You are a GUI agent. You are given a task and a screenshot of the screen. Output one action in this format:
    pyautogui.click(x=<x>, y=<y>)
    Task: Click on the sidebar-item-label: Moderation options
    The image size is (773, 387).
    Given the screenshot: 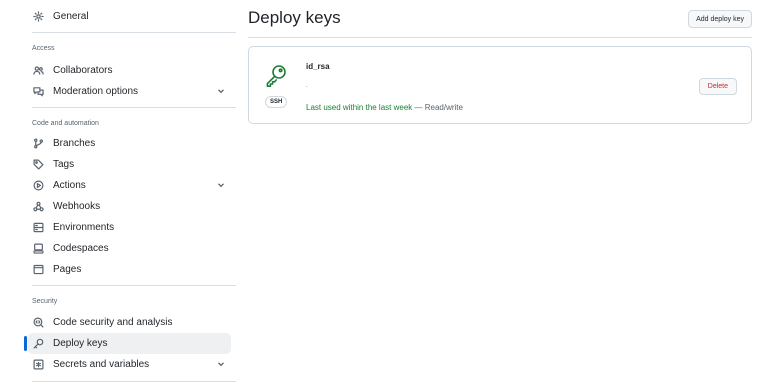 What is the action you would take?
    pyautogui.click(x=96, y=91)
    